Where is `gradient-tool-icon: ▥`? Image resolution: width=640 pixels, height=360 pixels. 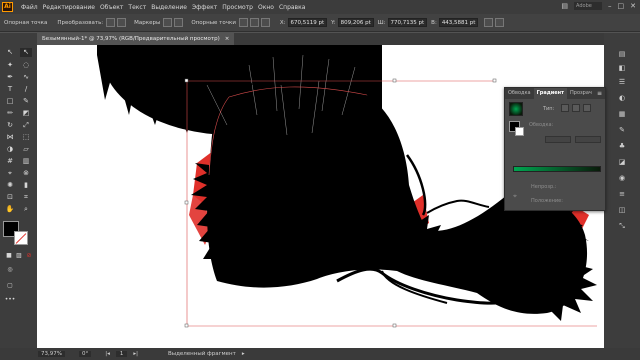 gradient-tool-icon: ▥ is located at coordinates (26, 161).